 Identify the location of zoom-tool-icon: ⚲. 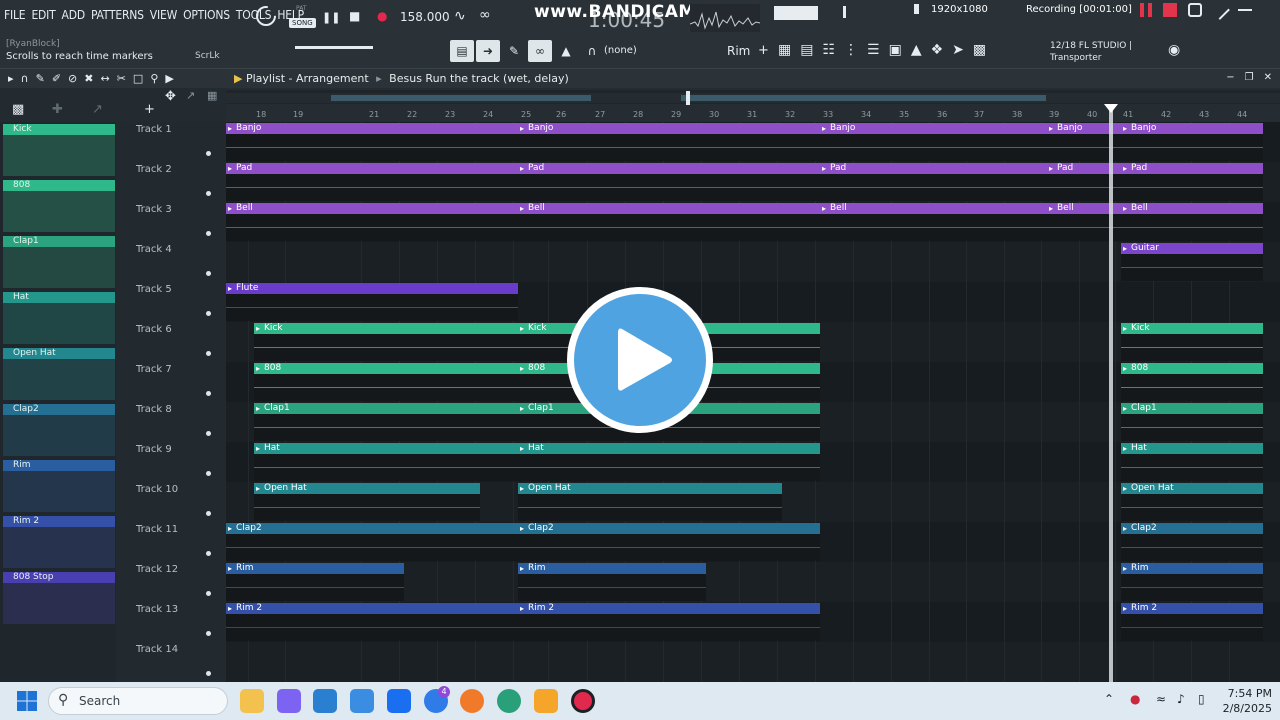
(154, 78).